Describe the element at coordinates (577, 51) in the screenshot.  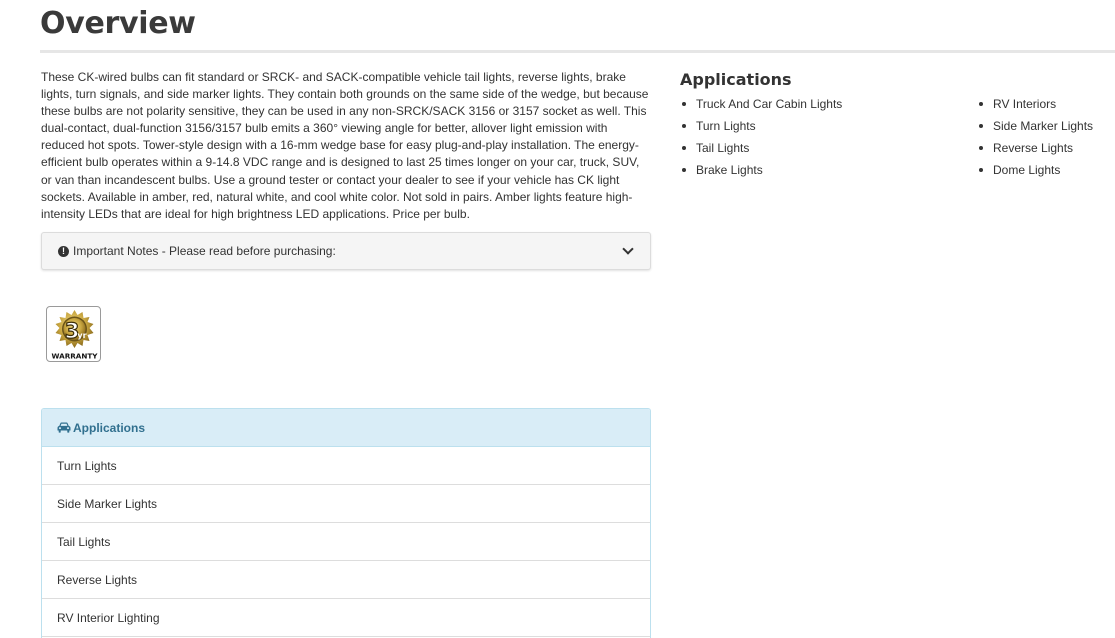
I see `title-divider` at that location.